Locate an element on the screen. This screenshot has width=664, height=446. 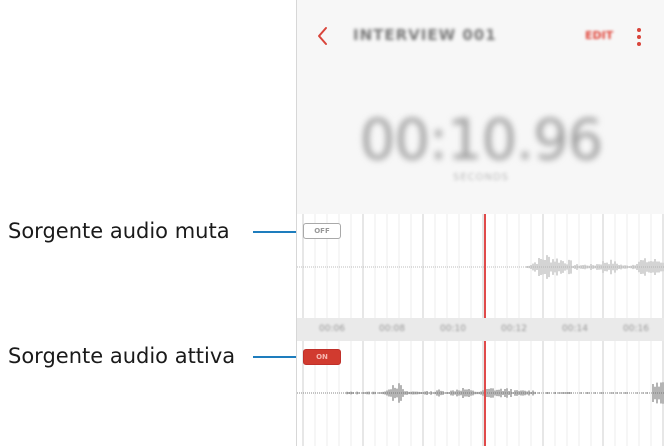
timeline-tick-label: 00:12 is located at coordinates (514, 329).